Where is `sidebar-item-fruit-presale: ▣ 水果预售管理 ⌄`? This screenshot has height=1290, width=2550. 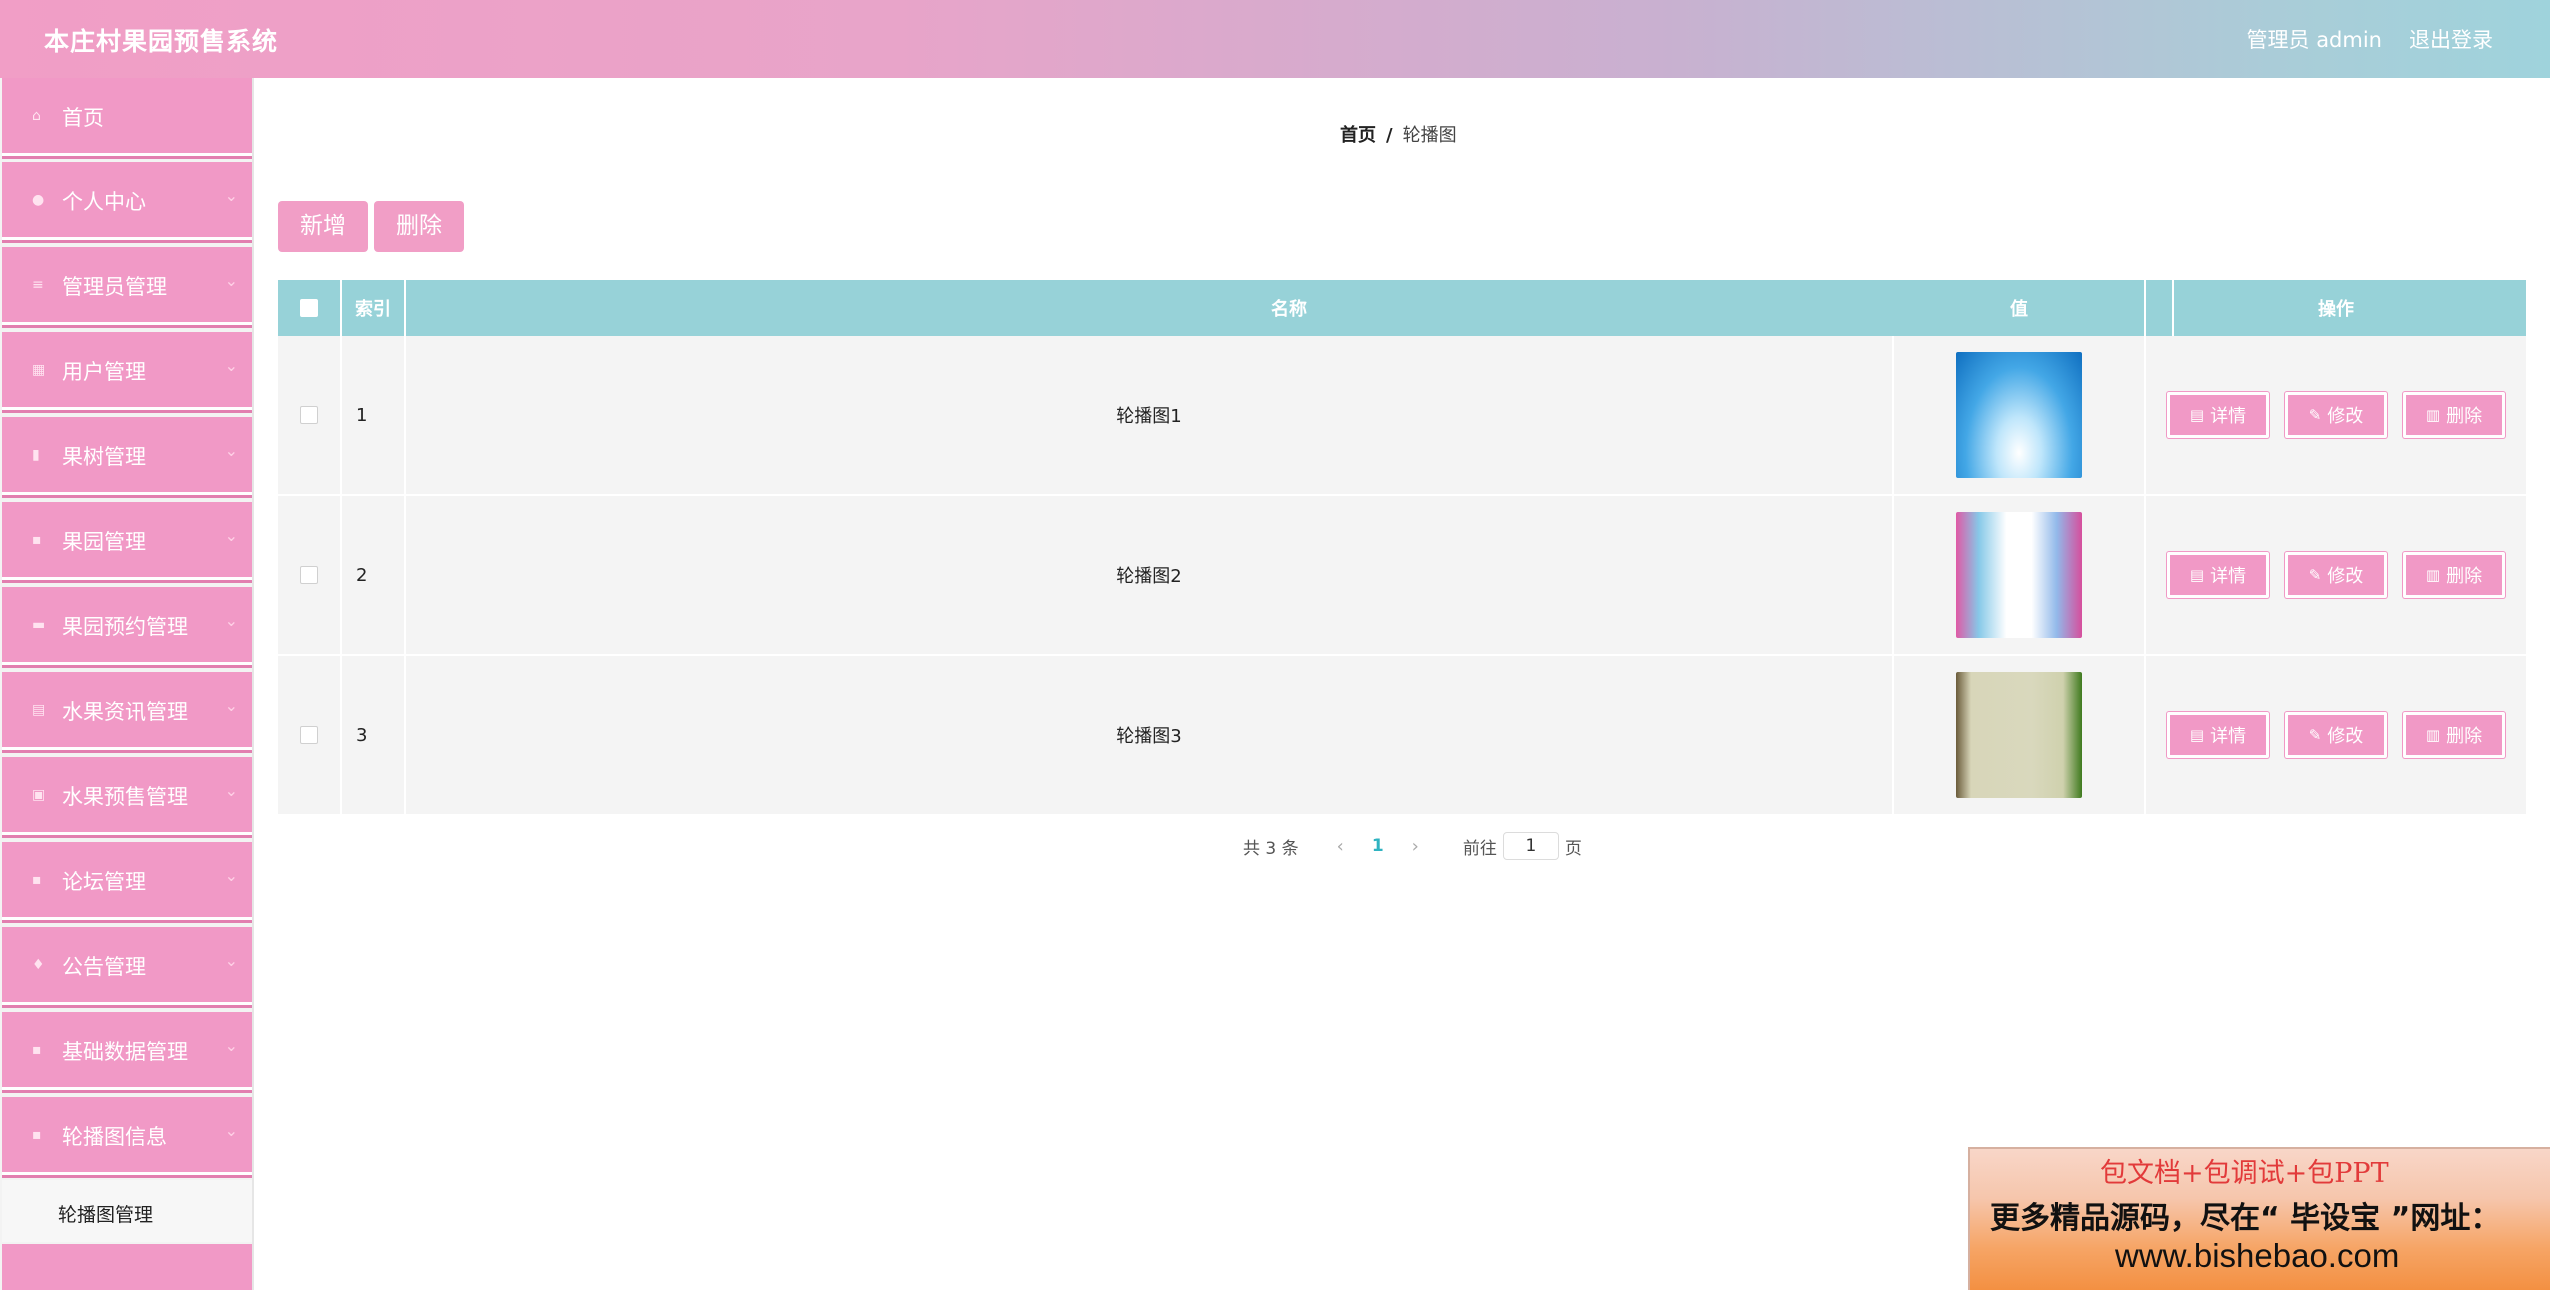
sidebar-item-fruit-presale: ▣ 水果预售管理 ⌄ is located at coordinates (127, 796).